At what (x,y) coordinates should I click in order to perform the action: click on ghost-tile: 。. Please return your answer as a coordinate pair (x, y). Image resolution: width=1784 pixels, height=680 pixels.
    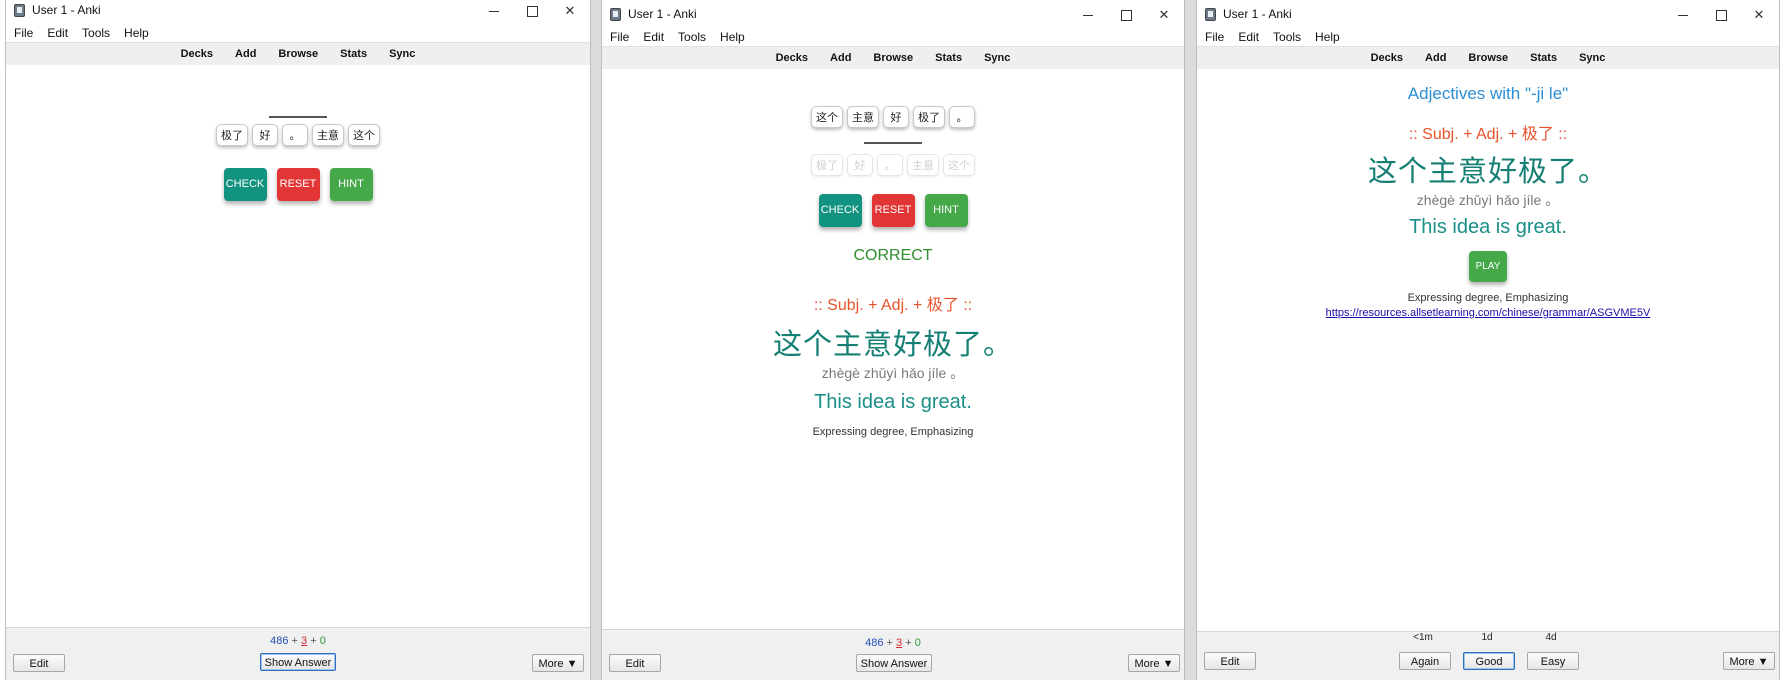
    Looking at the image, I should click on (890, 165).